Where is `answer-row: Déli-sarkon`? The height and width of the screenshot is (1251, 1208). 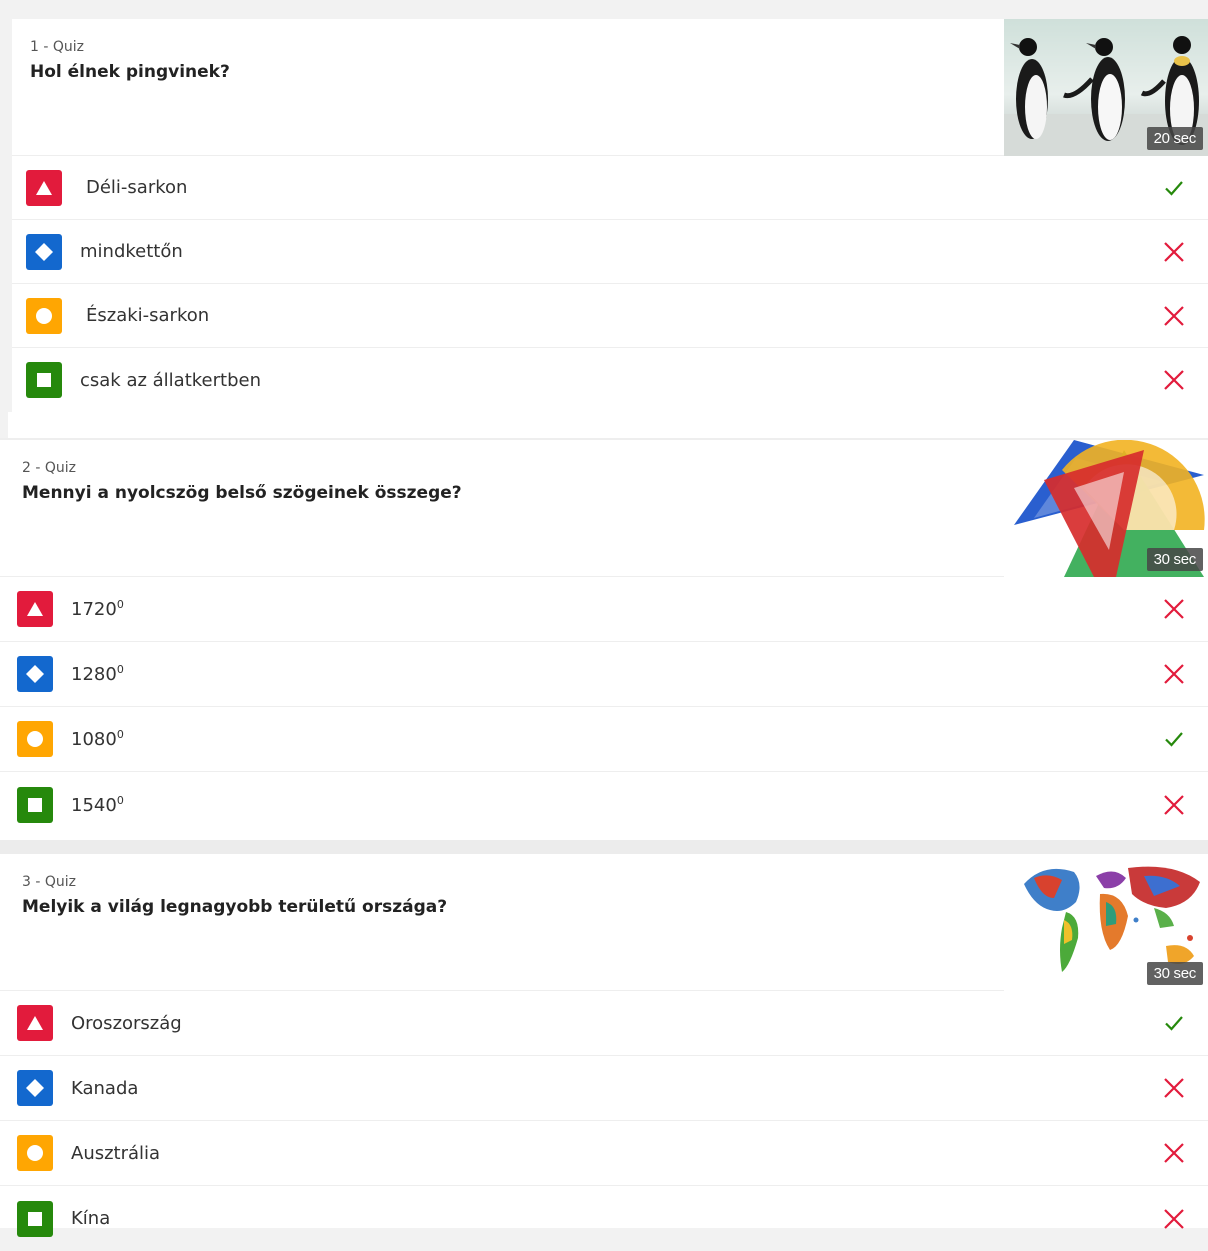
answer-row: Déli-sarkon is located at coordinates (610, 188).